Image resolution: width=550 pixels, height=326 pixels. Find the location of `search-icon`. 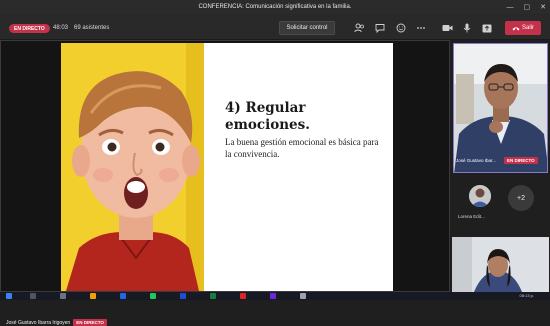

search-icon is located at coordinates (33, 296).